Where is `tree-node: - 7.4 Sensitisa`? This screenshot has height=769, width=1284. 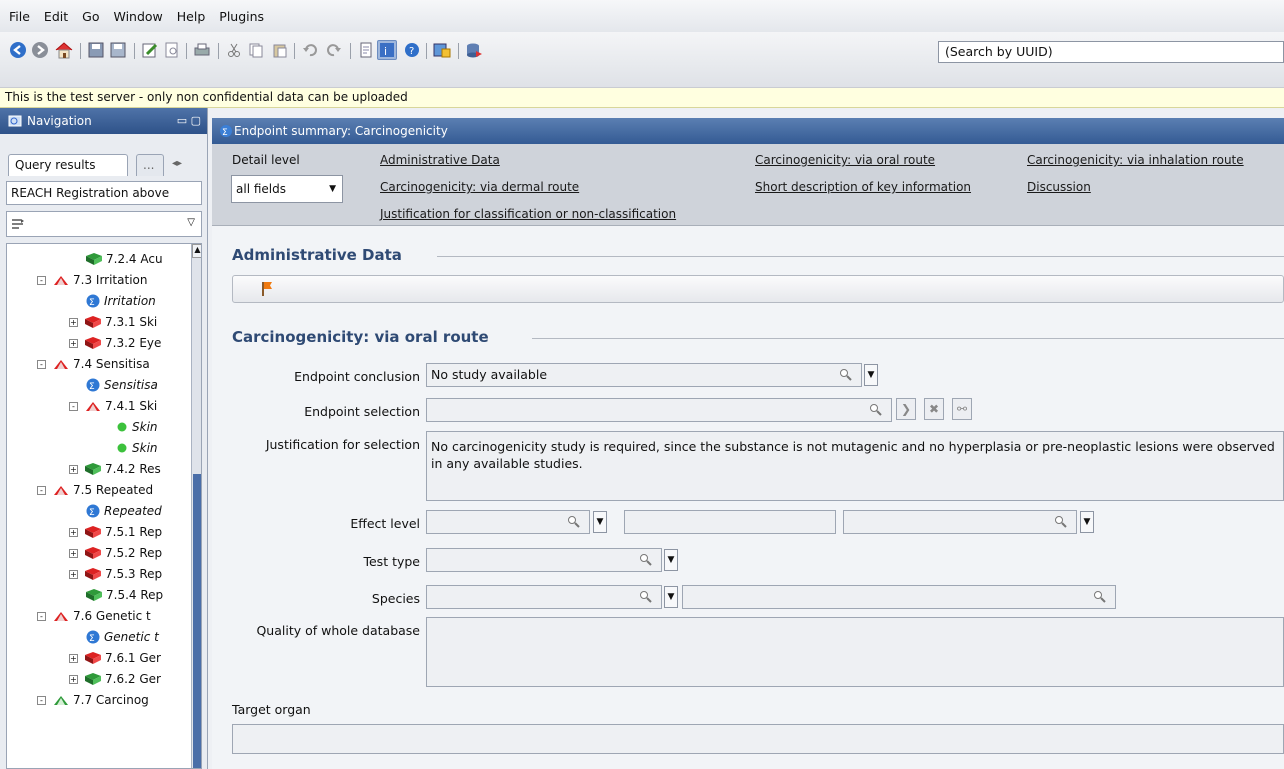
tree-node: - 7.4 Sensitisa is located at coordinates (93, 364).